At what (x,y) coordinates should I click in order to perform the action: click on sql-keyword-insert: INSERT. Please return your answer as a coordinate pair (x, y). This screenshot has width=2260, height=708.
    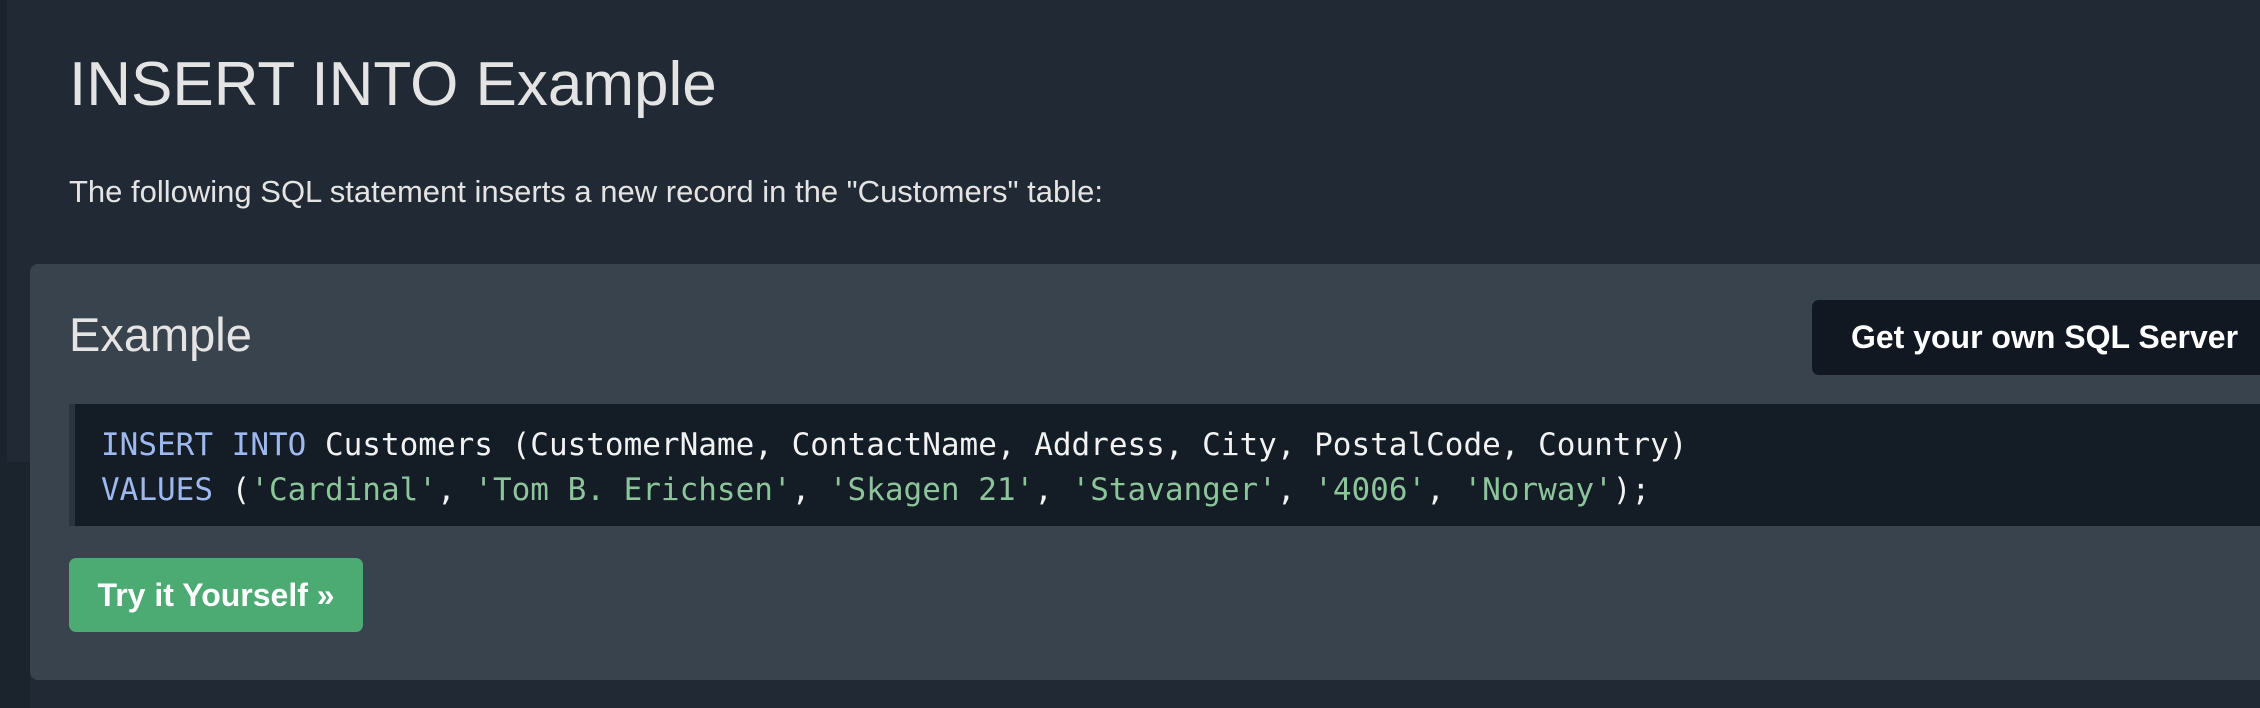
    Looking at the image, I should click on (157, 445).